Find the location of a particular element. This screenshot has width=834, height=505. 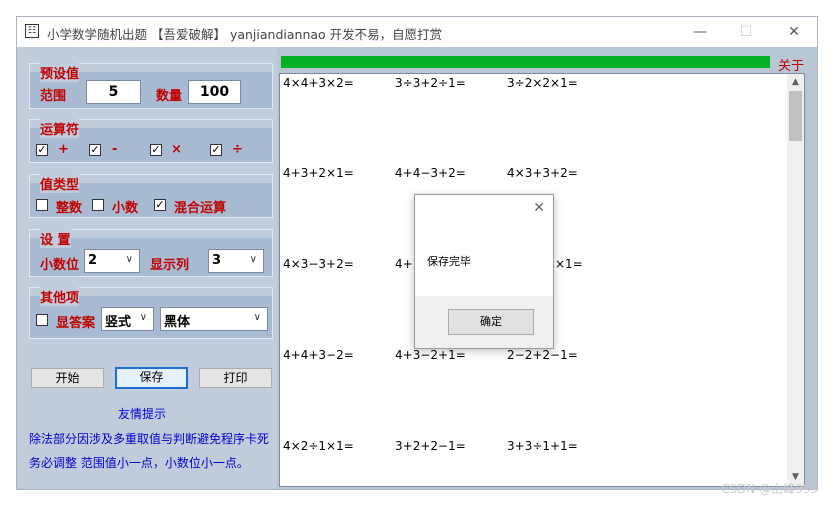

scroll-thumb is located at coordinates (795, 116).